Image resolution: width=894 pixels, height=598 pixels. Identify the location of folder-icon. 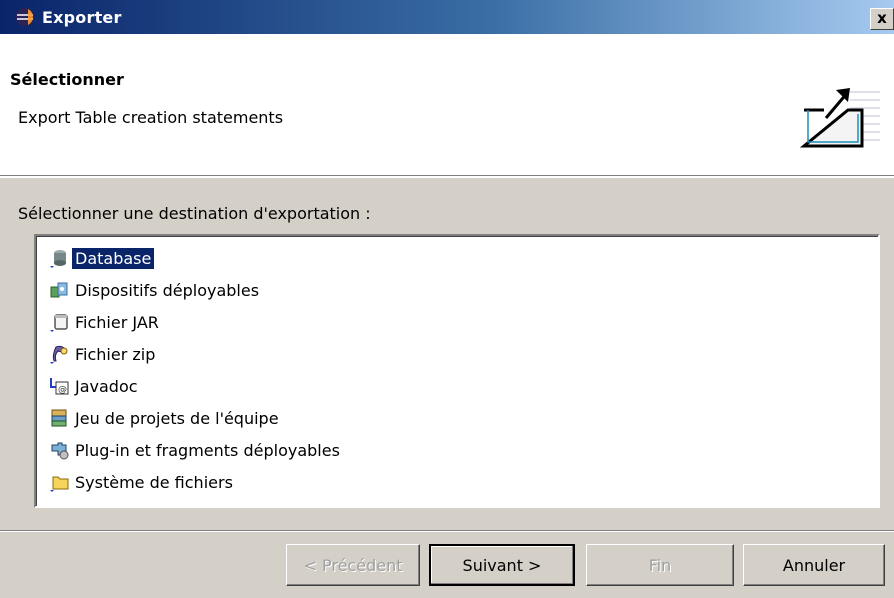
(59, 484).